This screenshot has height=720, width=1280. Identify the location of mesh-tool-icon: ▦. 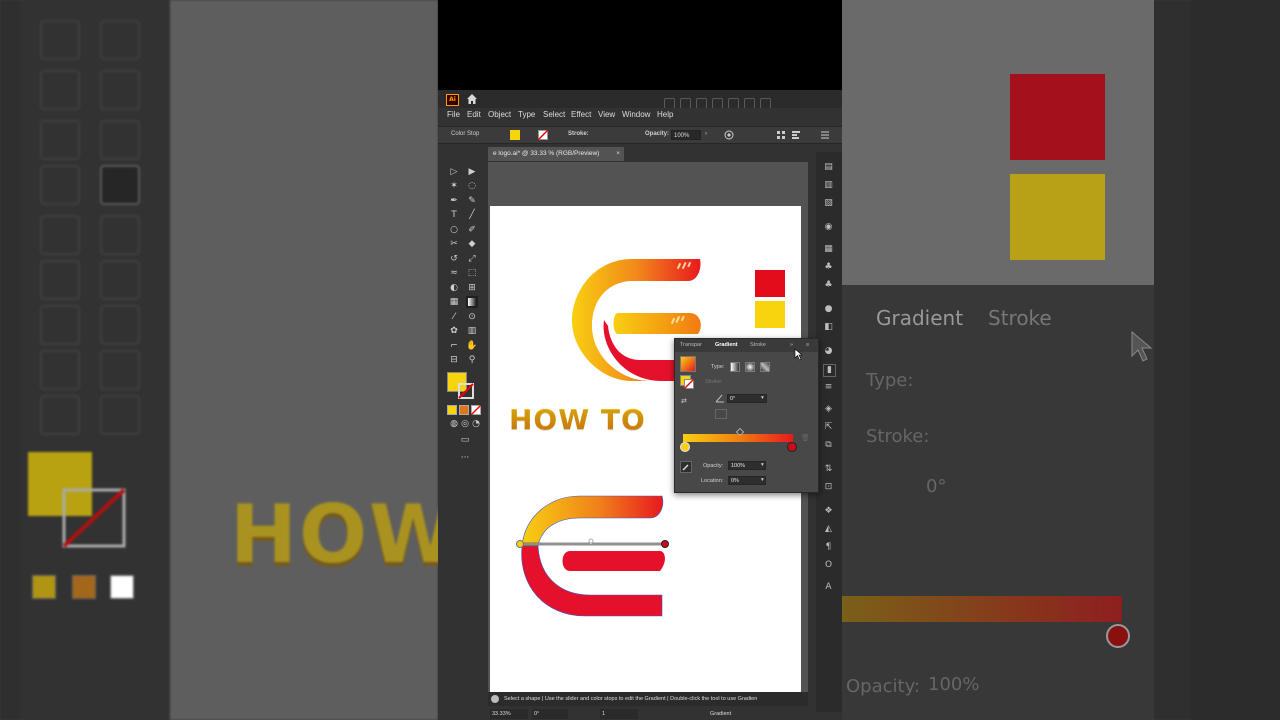
(454, 302).